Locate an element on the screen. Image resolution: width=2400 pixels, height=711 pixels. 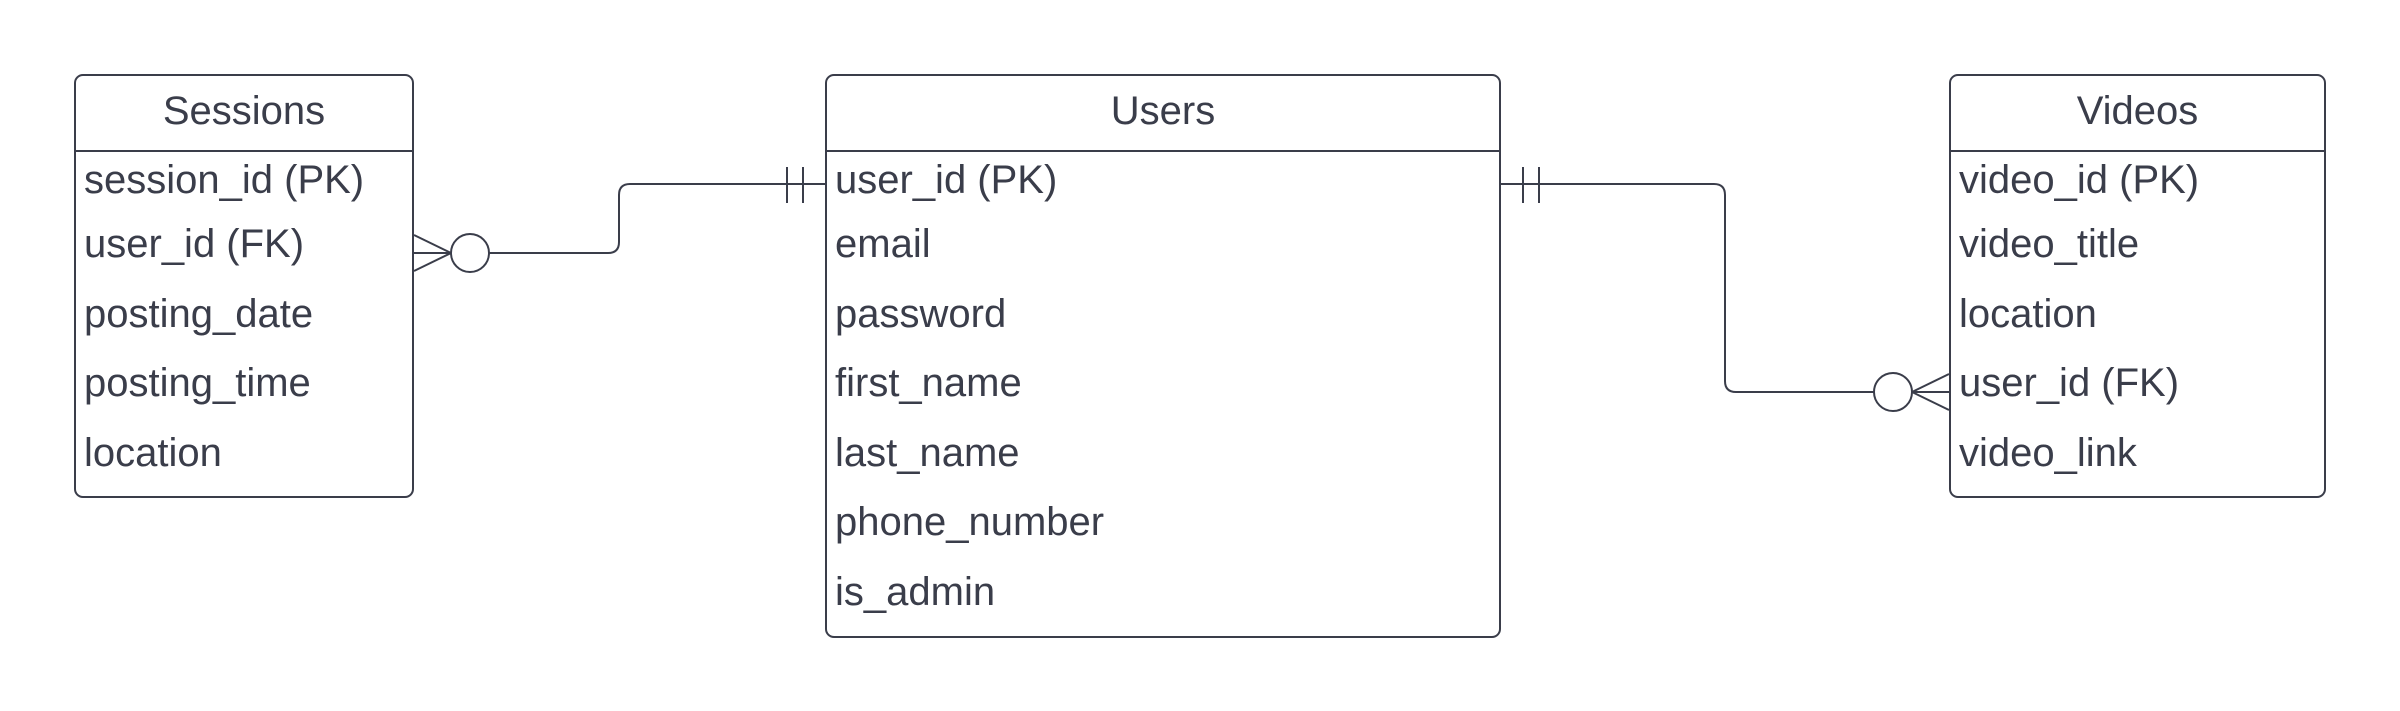
crowfoot-mark-sessions is located at coordinates (432, 253).